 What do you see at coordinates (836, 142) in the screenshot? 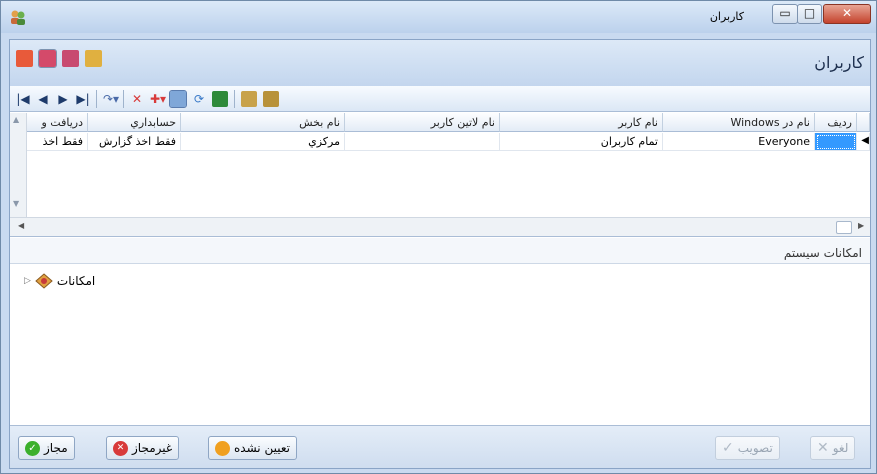
I see `cell-radif` at bounding box center [836, 142].